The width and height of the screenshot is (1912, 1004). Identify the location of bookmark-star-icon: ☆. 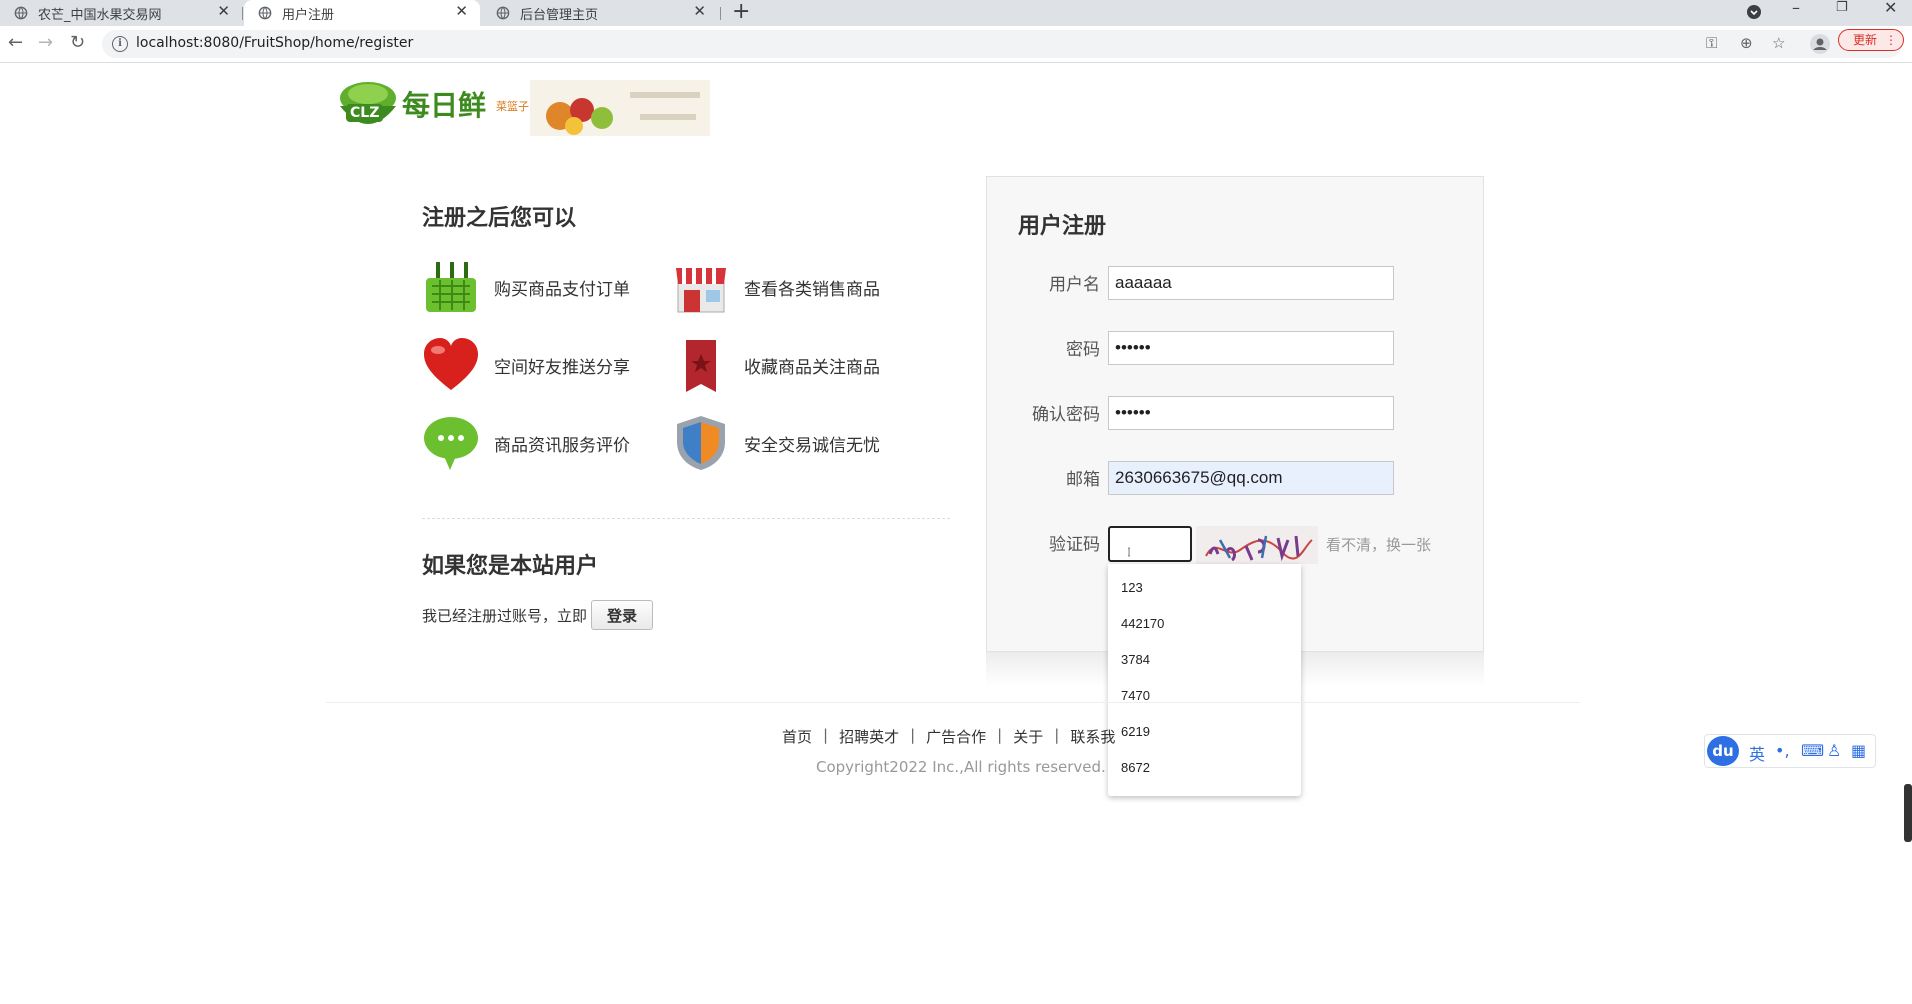
(1778, 43).